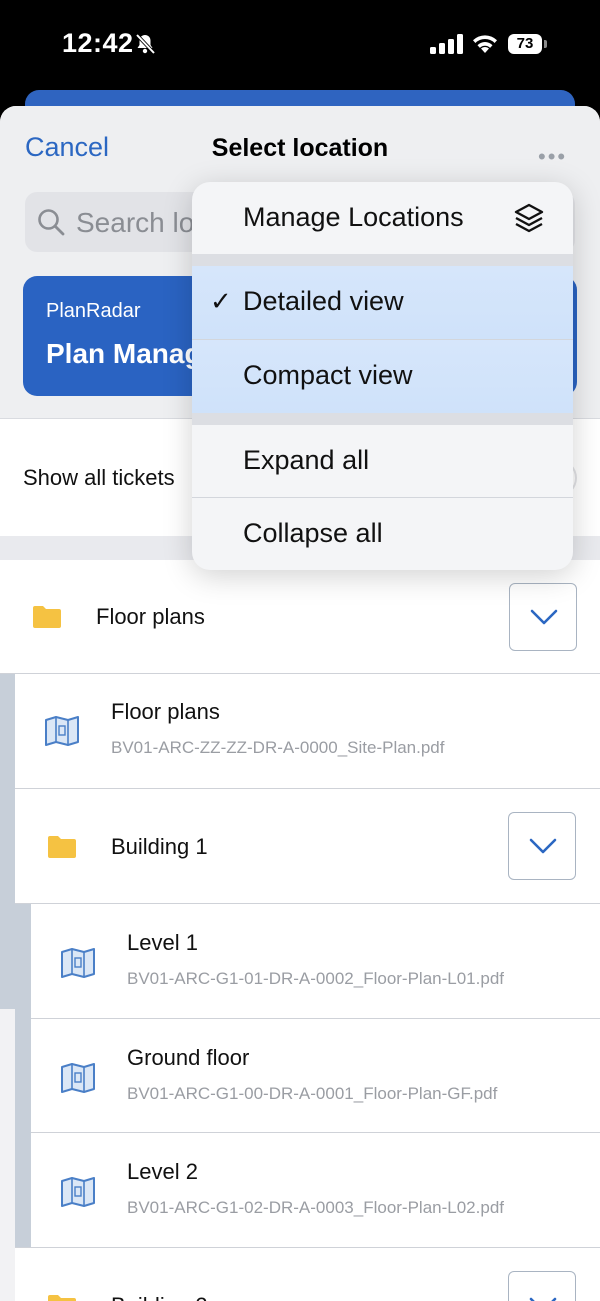 Image resolution: width=600 pixels, height=1301 pixels. I want to click on cancel-button: Cancel, so click(67, 147).